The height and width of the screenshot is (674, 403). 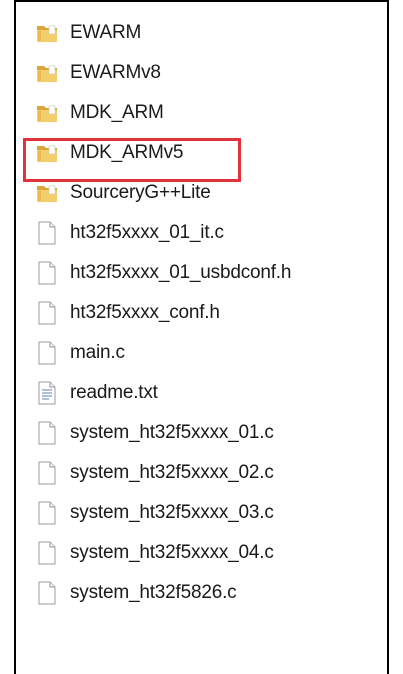 What do you see at coordinates (172, 472) in the screenshot?
I see `item-name: system_ht32f5xxxx_02.c` at bounding box center [172, 472].